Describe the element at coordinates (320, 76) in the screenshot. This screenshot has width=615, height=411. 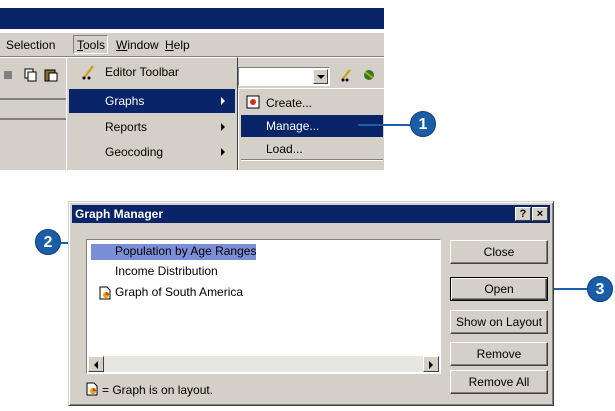
I see `chevron-down-icon` at that location.